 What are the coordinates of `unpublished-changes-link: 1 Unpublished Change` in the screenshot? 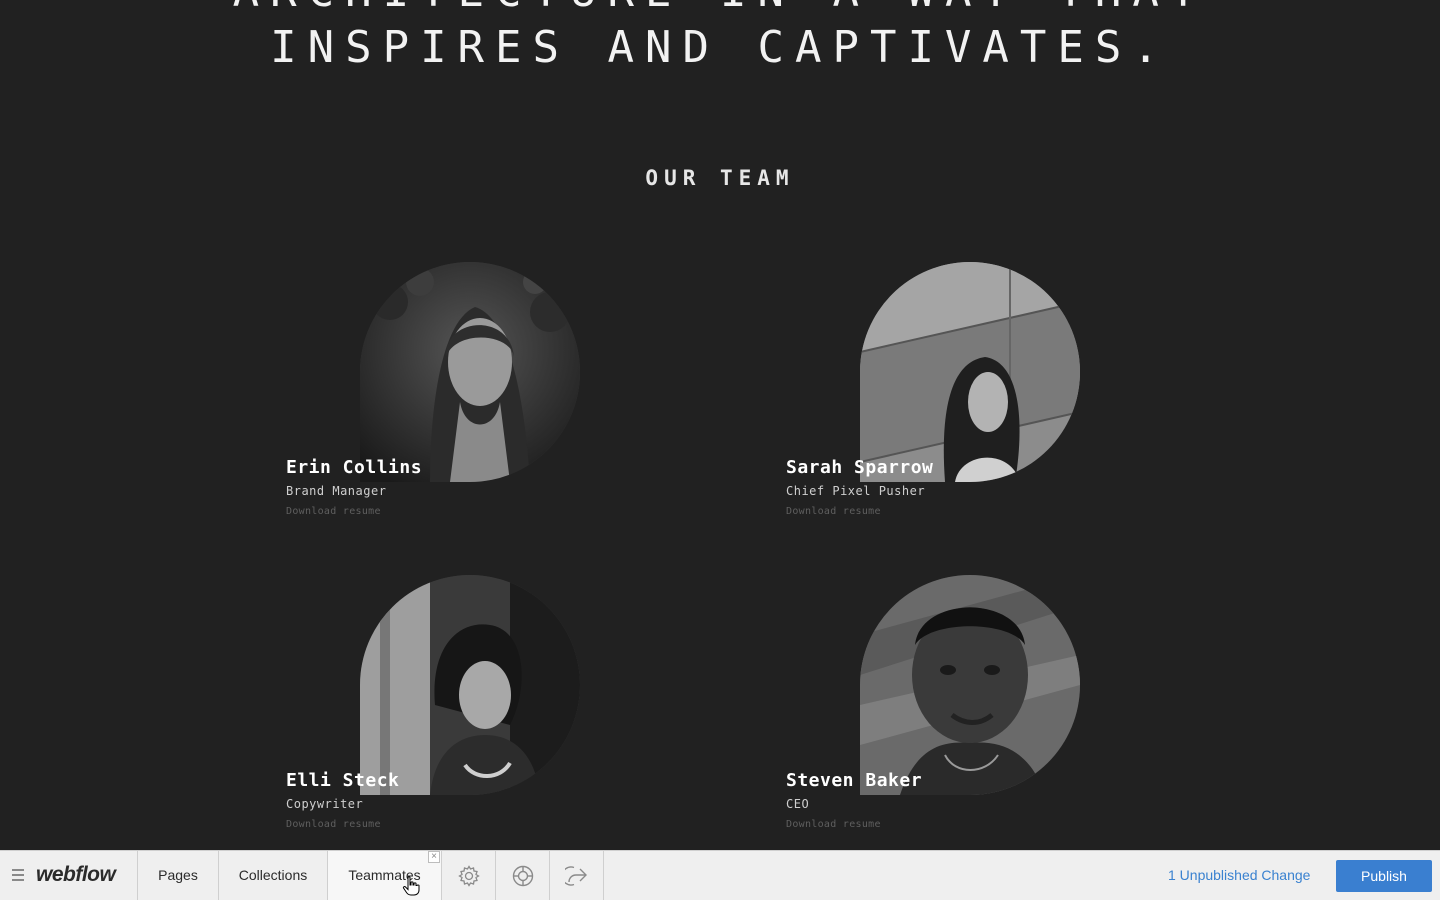 It's located at (1239, 875).